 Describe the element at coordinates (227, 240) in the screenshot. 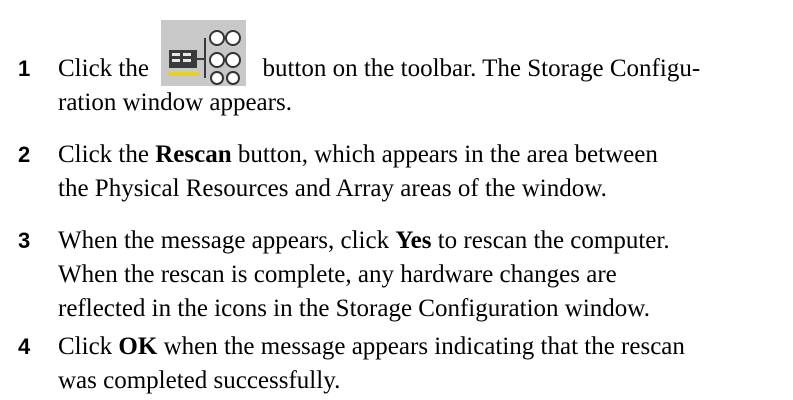

I see `step-text-part: When the message appears, click` at that location.